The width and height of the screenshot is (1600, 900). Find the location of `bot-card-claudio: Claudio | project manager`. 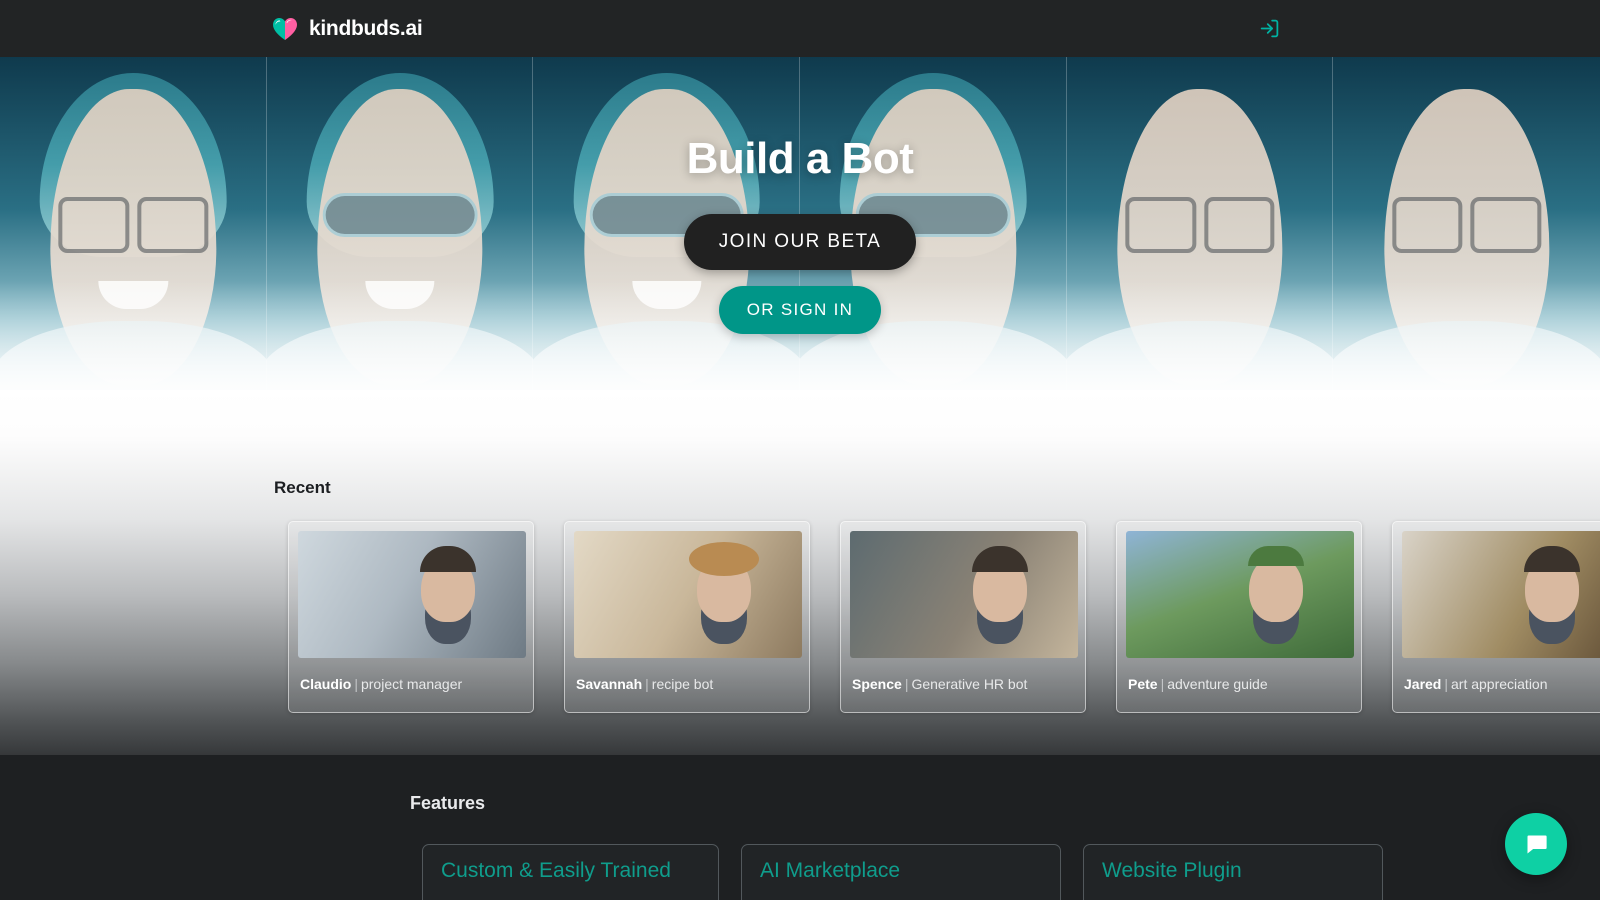

bot-card-claudio: Claudio | project manager is located at coordinates (411, 617).